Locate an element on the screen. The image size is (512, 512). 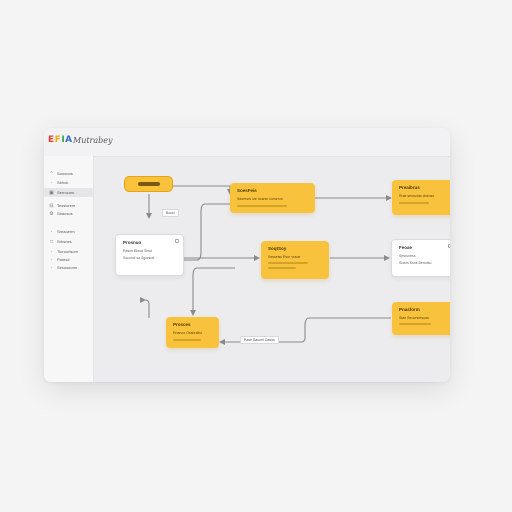
up-arrow-icon: ⌃ is located at coordinates (51, 173).